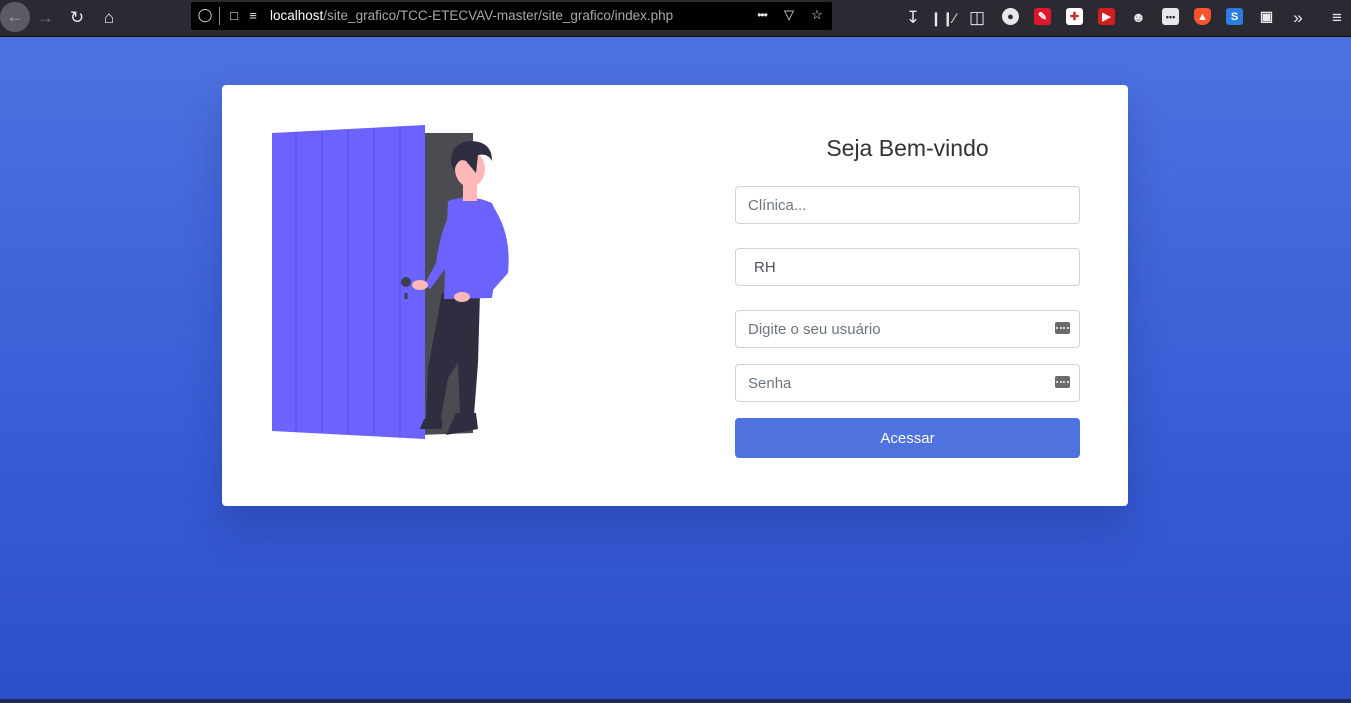 The width and height of the screenshot is (1351, 703). I want to click on password-input, so click(892, 383).